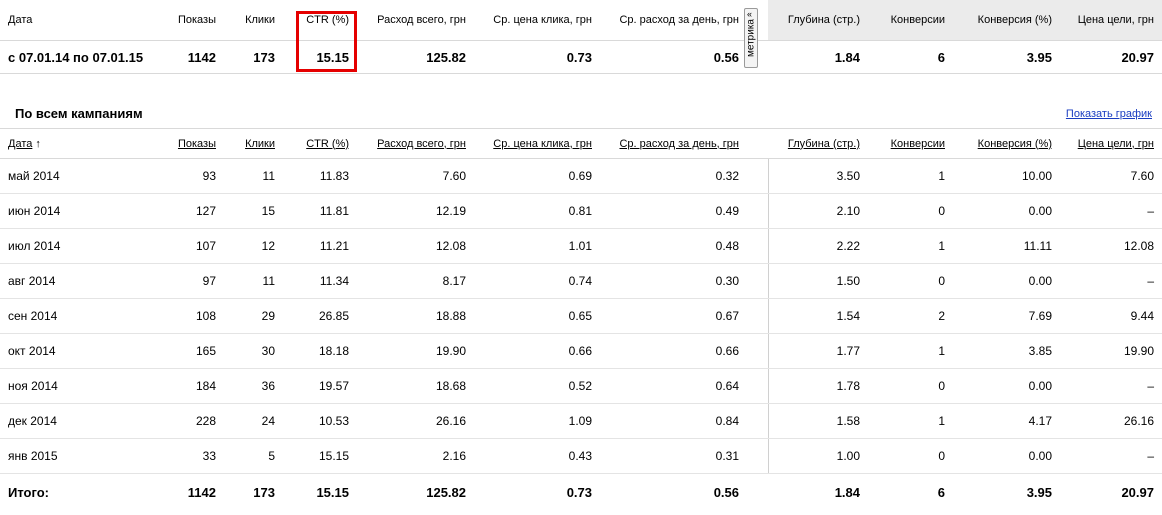 The image size is (1162, 515). Describe the element at coordinates (1111, 57) in the screenshot. I see `summary-goal-cost: 20.97` at that location.